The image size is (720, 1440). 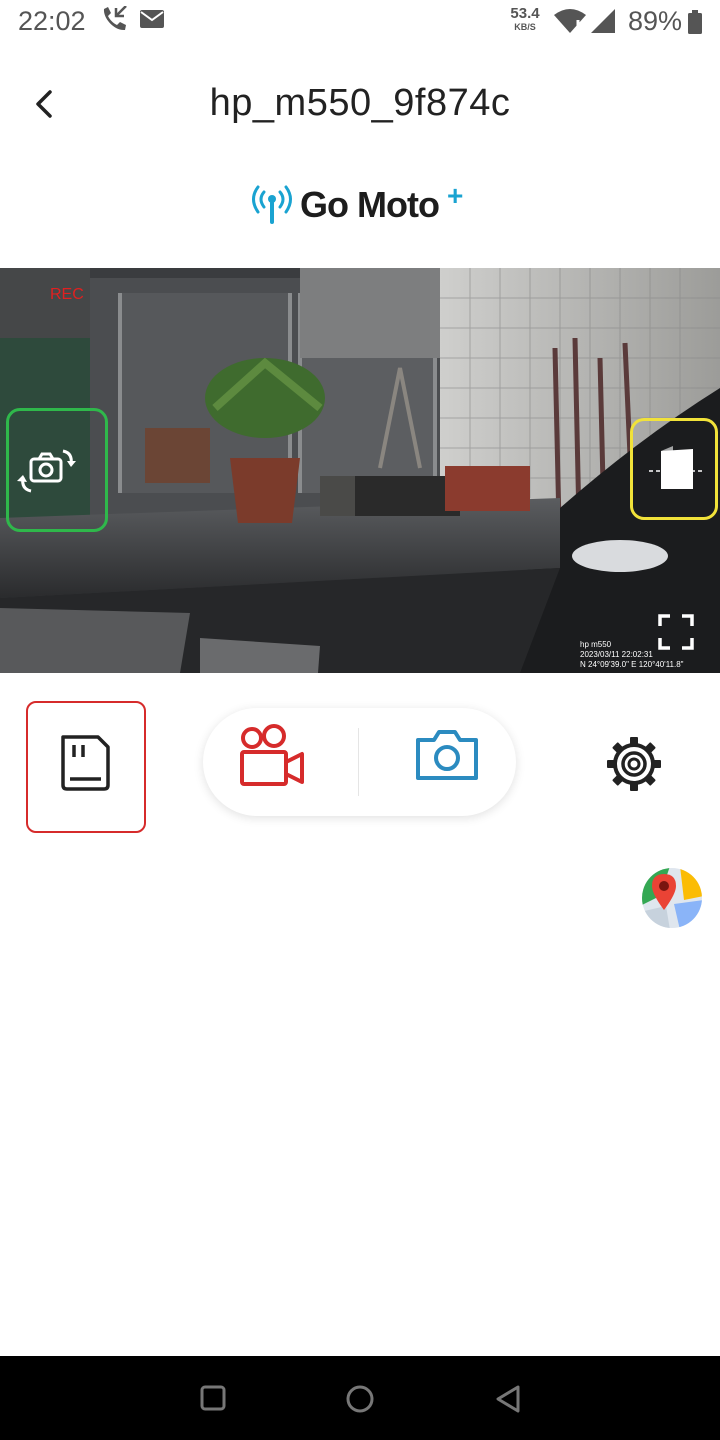 What do you see at coordinates (152, 22) in the screenshot?
I see `mail-icon` at bounding box center [152, 22].